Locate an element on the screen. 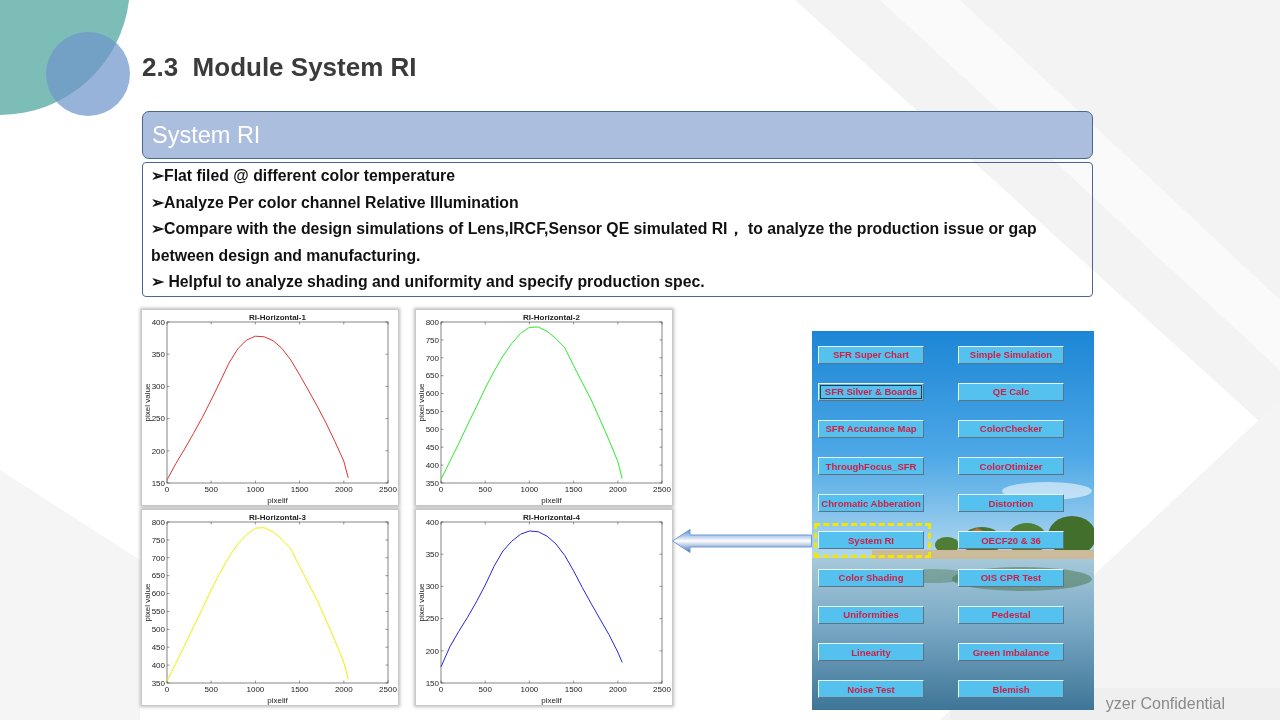 The width and height of the screenshot is (1280, 720). tool-button: OECF20 & 36 is located at coordinates (1011, 540).